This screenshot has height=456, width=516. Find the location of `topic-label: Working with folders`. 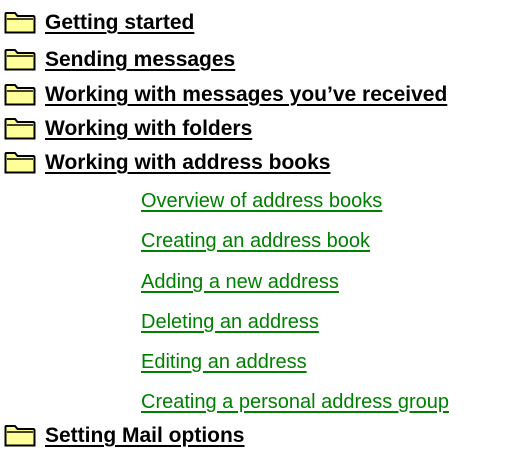

topic-label: Working with folders is located at coordinates (148, 129).